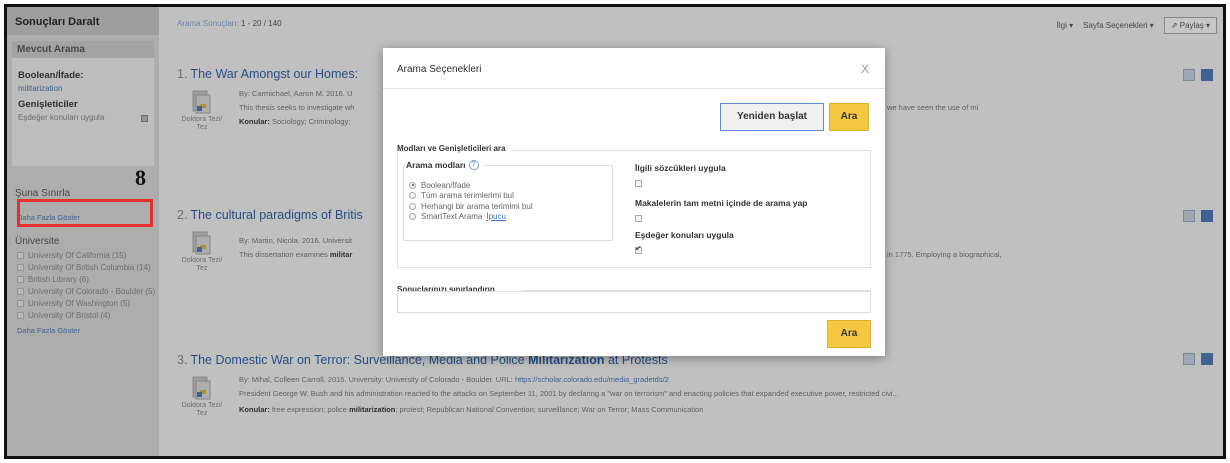 This screenshot has height=463, width=1230. I want to click on full-text-checkbox, so click(638, 218).